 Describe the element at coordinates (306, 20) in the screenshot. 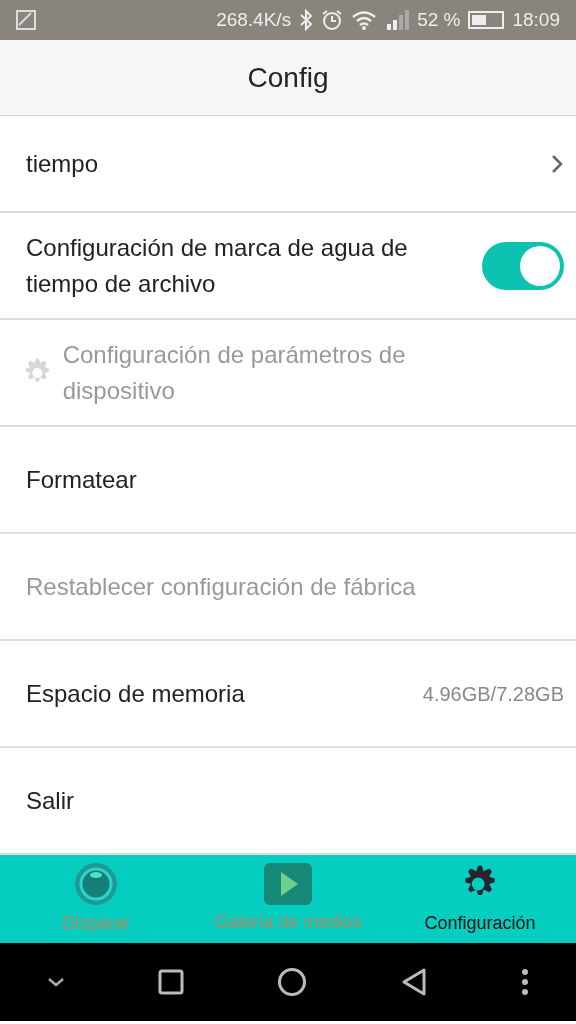

I see `bluetooth-icon` at that location.